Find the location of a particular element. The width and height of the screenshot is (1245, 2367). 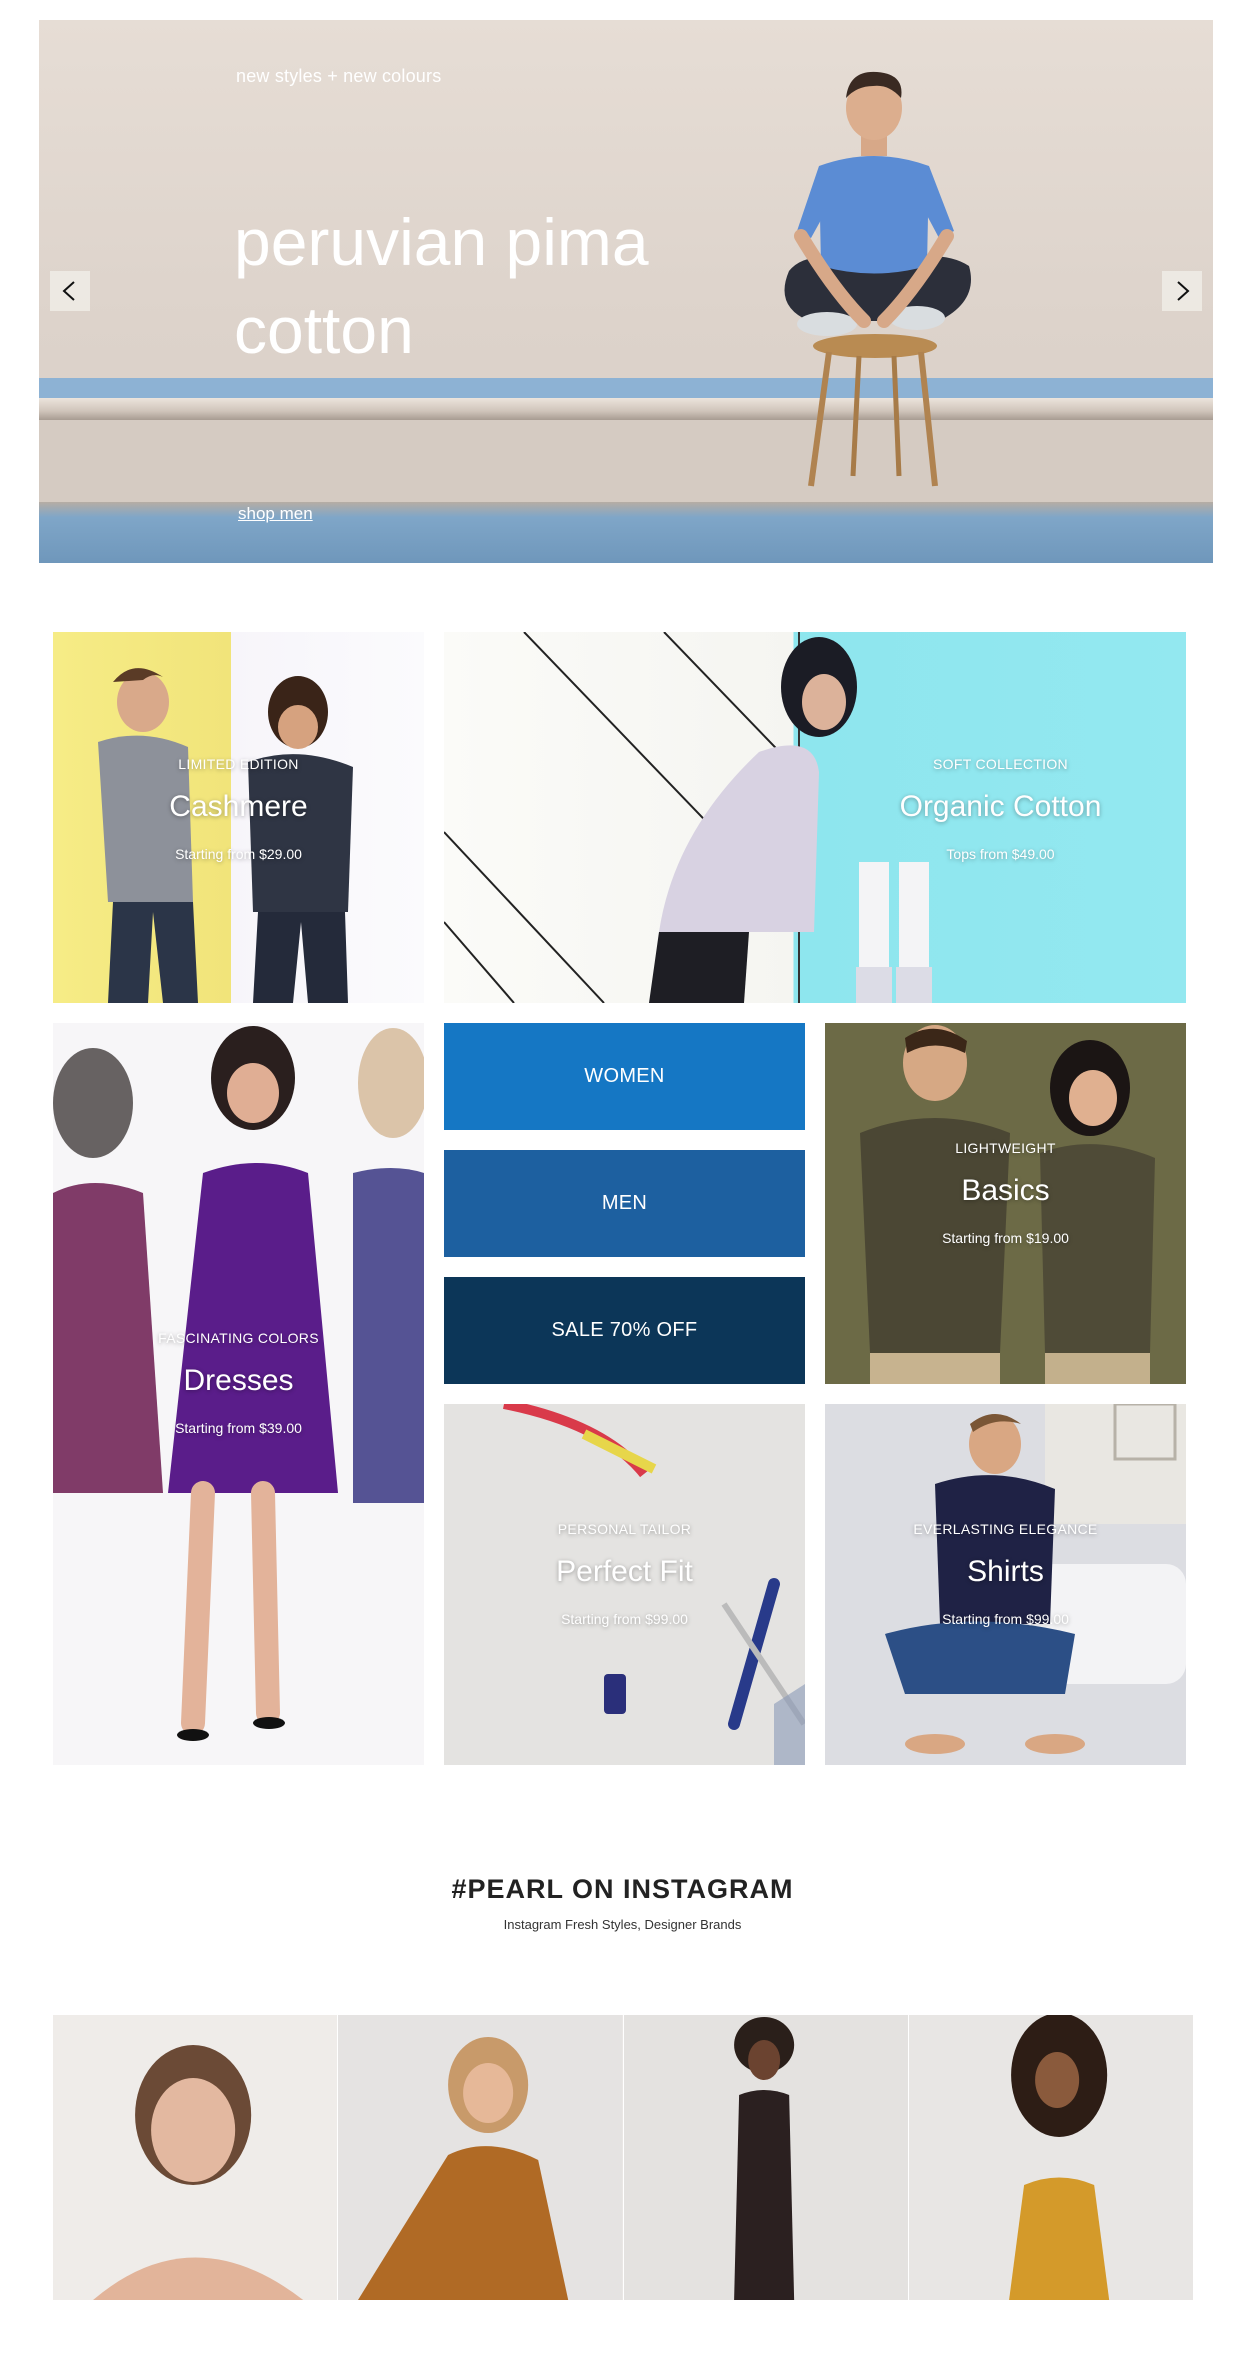

tile-eyebrow: LIGHTWEIGHT is located at coordinates (1005, 1148).